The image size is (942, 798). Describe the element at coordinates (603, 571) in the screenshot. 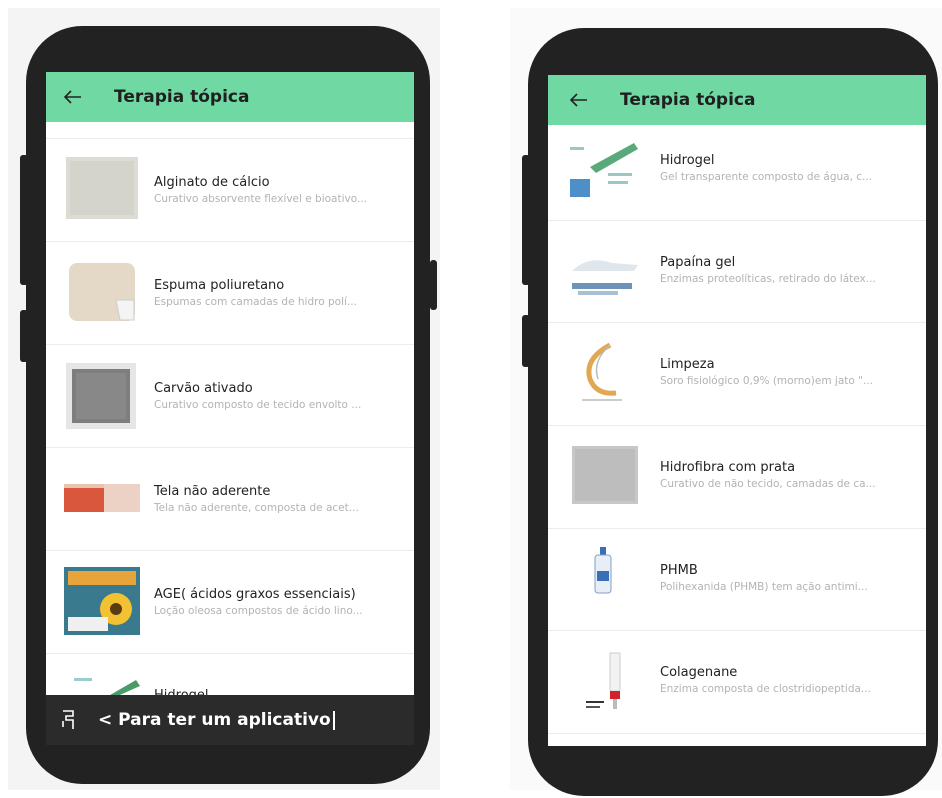

I see `phmb-image` at that location.